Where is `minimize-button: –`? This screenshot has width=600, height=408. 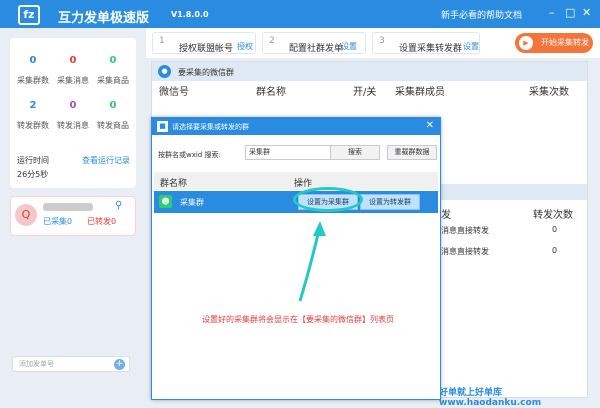
minimize-button: – is located at coordinates (552, 12).